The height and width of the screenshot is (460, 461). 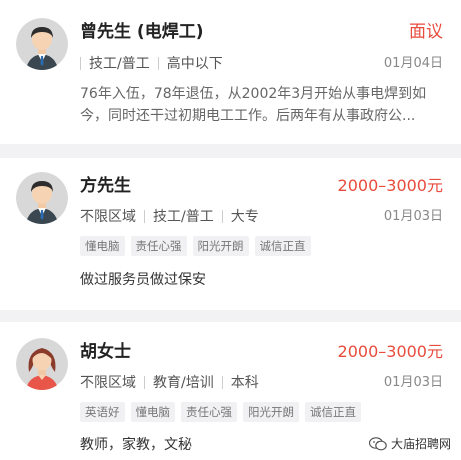 What do you see at coordinates (183, 383) in the screenshot?
I see `meta-category: 教育/培训` at bounding box center [183, 383].